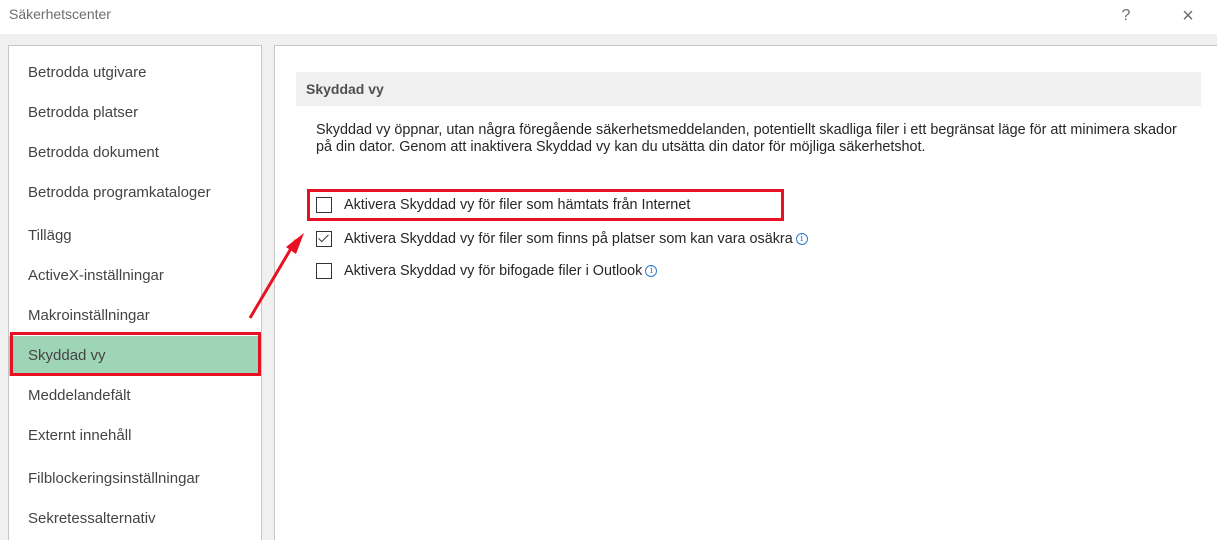 This screenshot has width=1217, height=540. Describe the element at coordinates (135, 236) in the screenshot. I see `sidebar-item-tillagg: Tillägg` at that location.